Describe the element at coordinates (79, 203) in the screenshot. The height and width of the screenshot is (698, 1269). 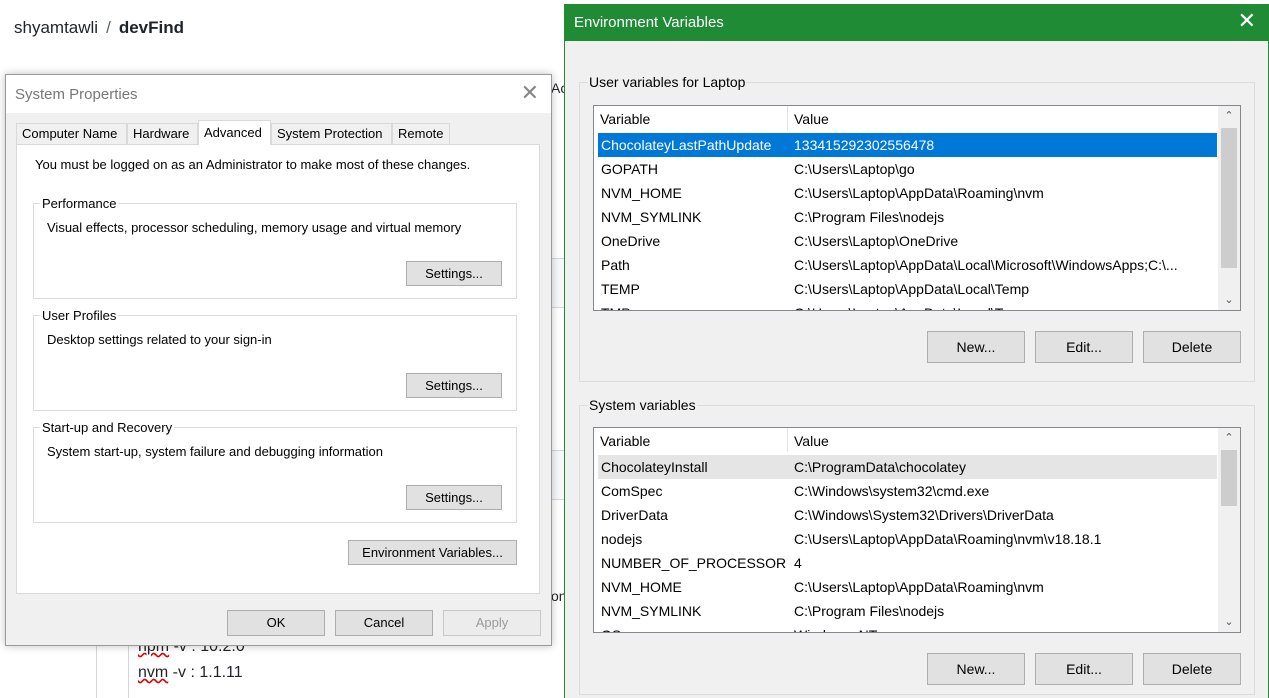
I see `group-label: Performance` at that location.